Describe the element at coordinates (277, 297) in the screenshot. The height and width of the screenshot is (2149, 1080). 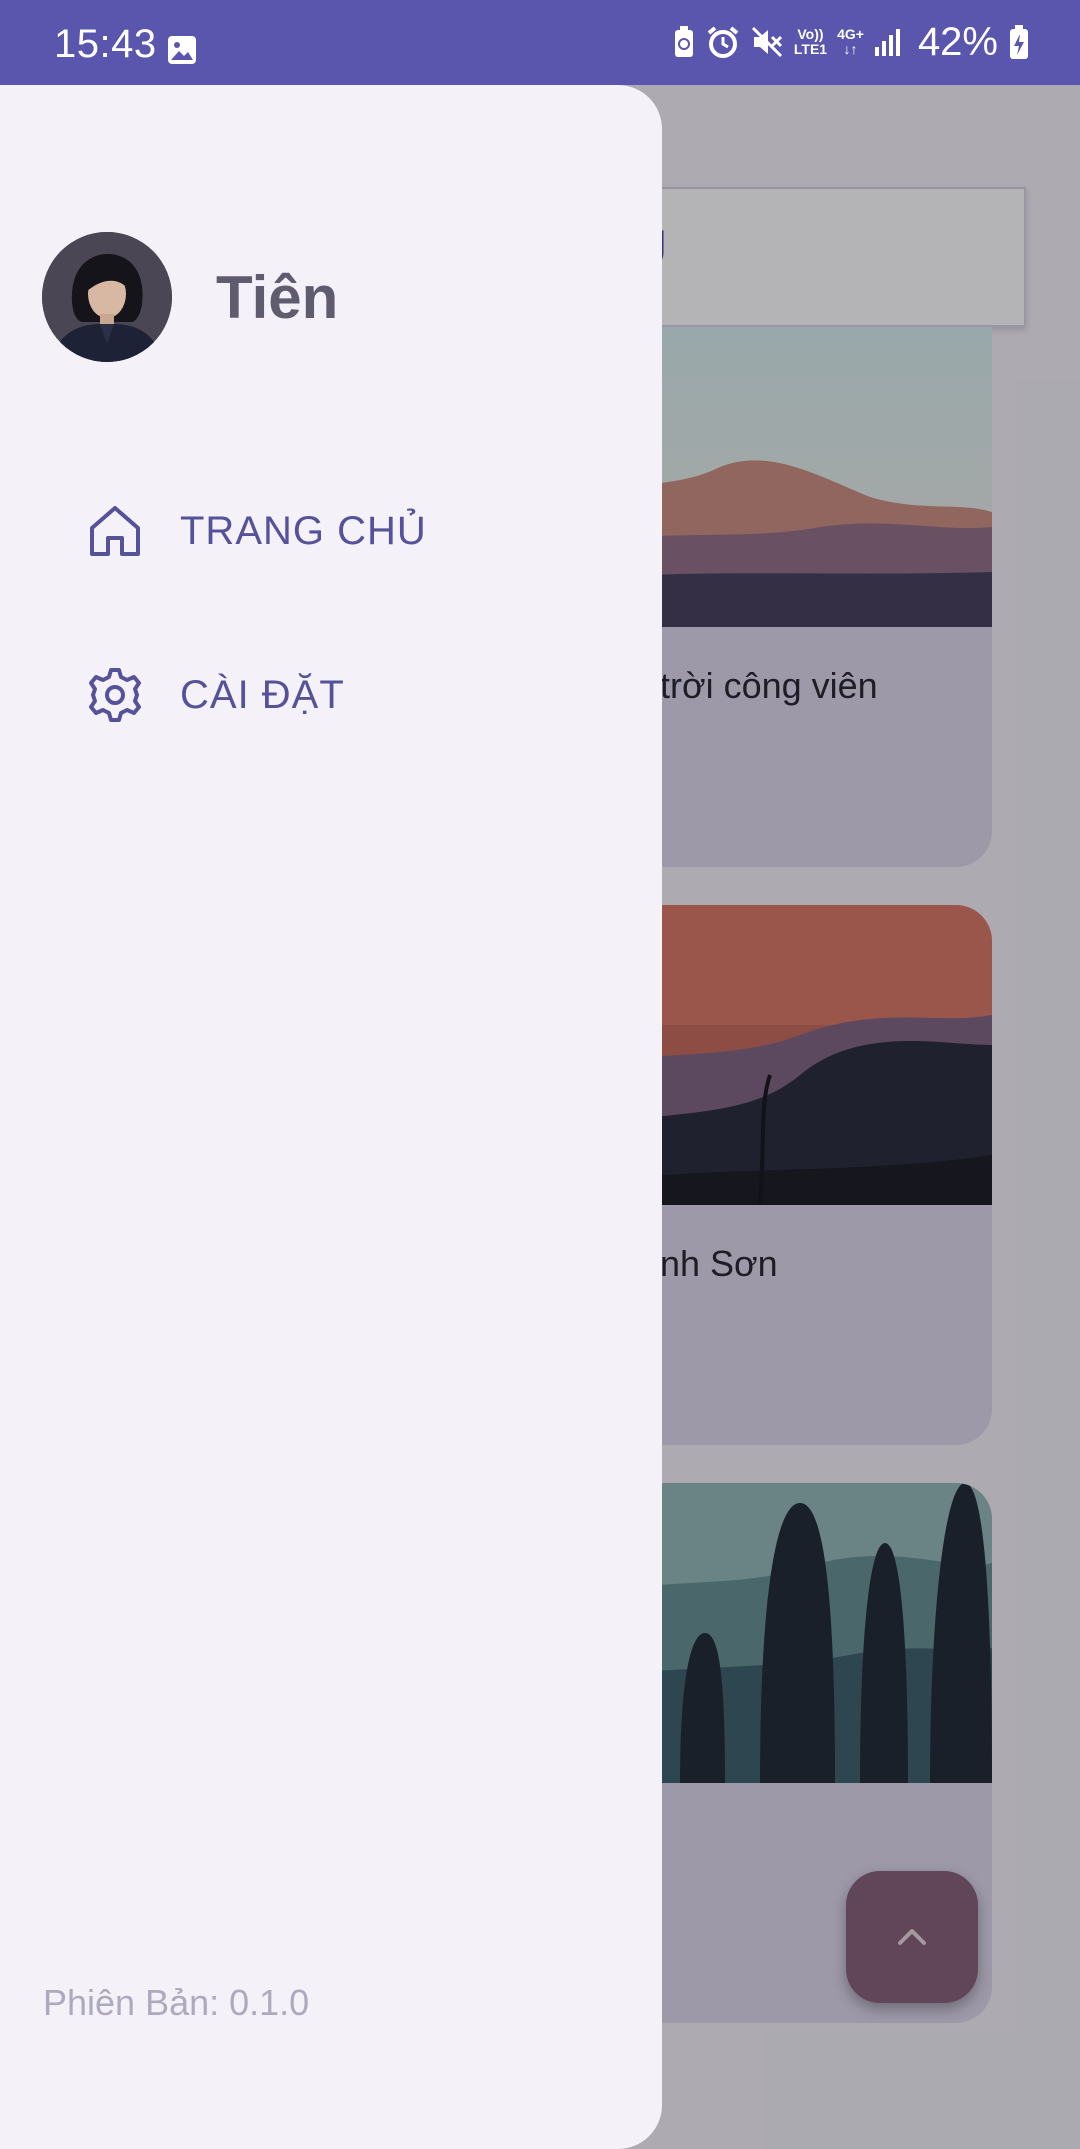
I see `user-name: Tiên` at that location.